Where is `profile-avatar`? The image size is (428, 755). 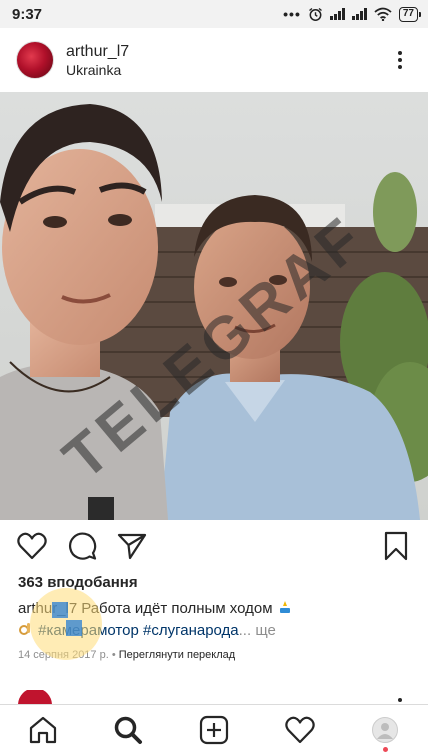 profile-avatar is located at coordinates (385, 730).